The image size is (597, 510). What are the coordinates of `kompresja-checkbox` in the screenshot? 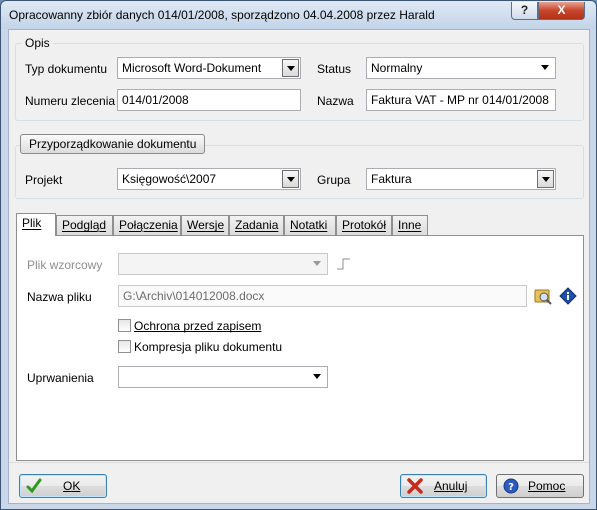 It's located at (124, 346).